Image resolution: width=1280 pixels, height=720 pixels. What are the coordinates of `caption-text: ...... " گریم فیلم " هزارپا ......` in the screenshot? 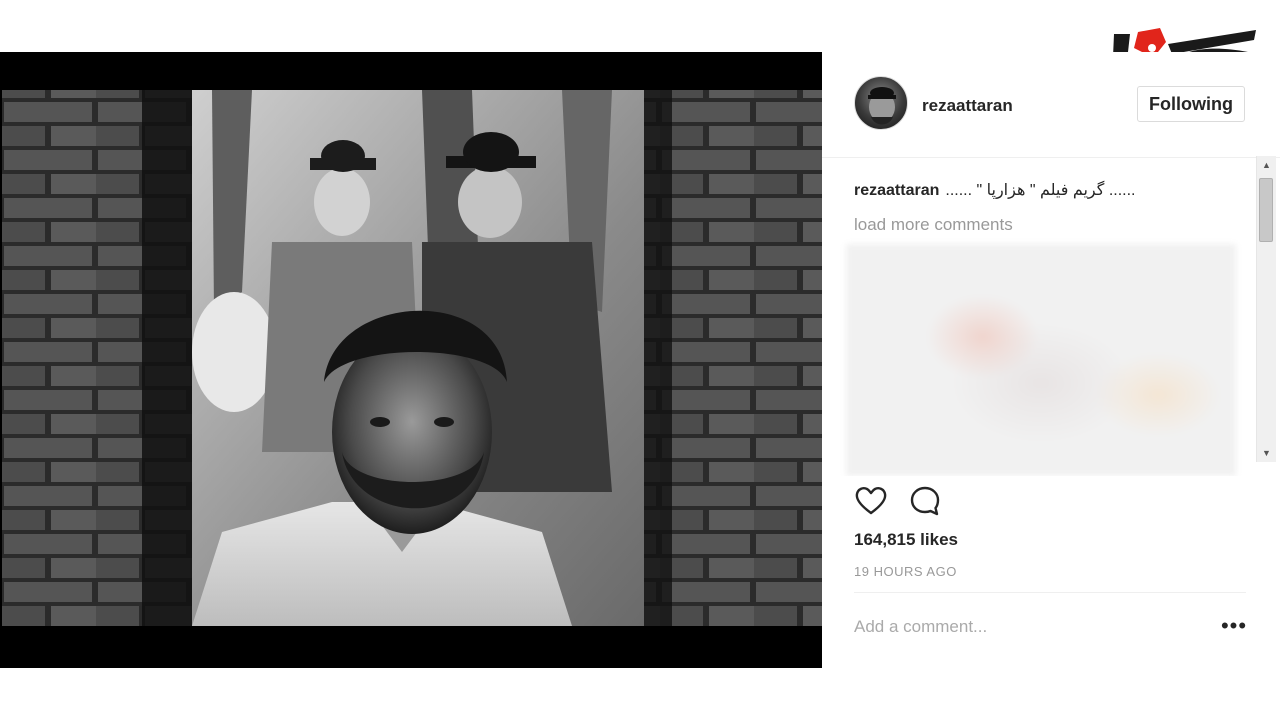 It's located at (1040, 190).